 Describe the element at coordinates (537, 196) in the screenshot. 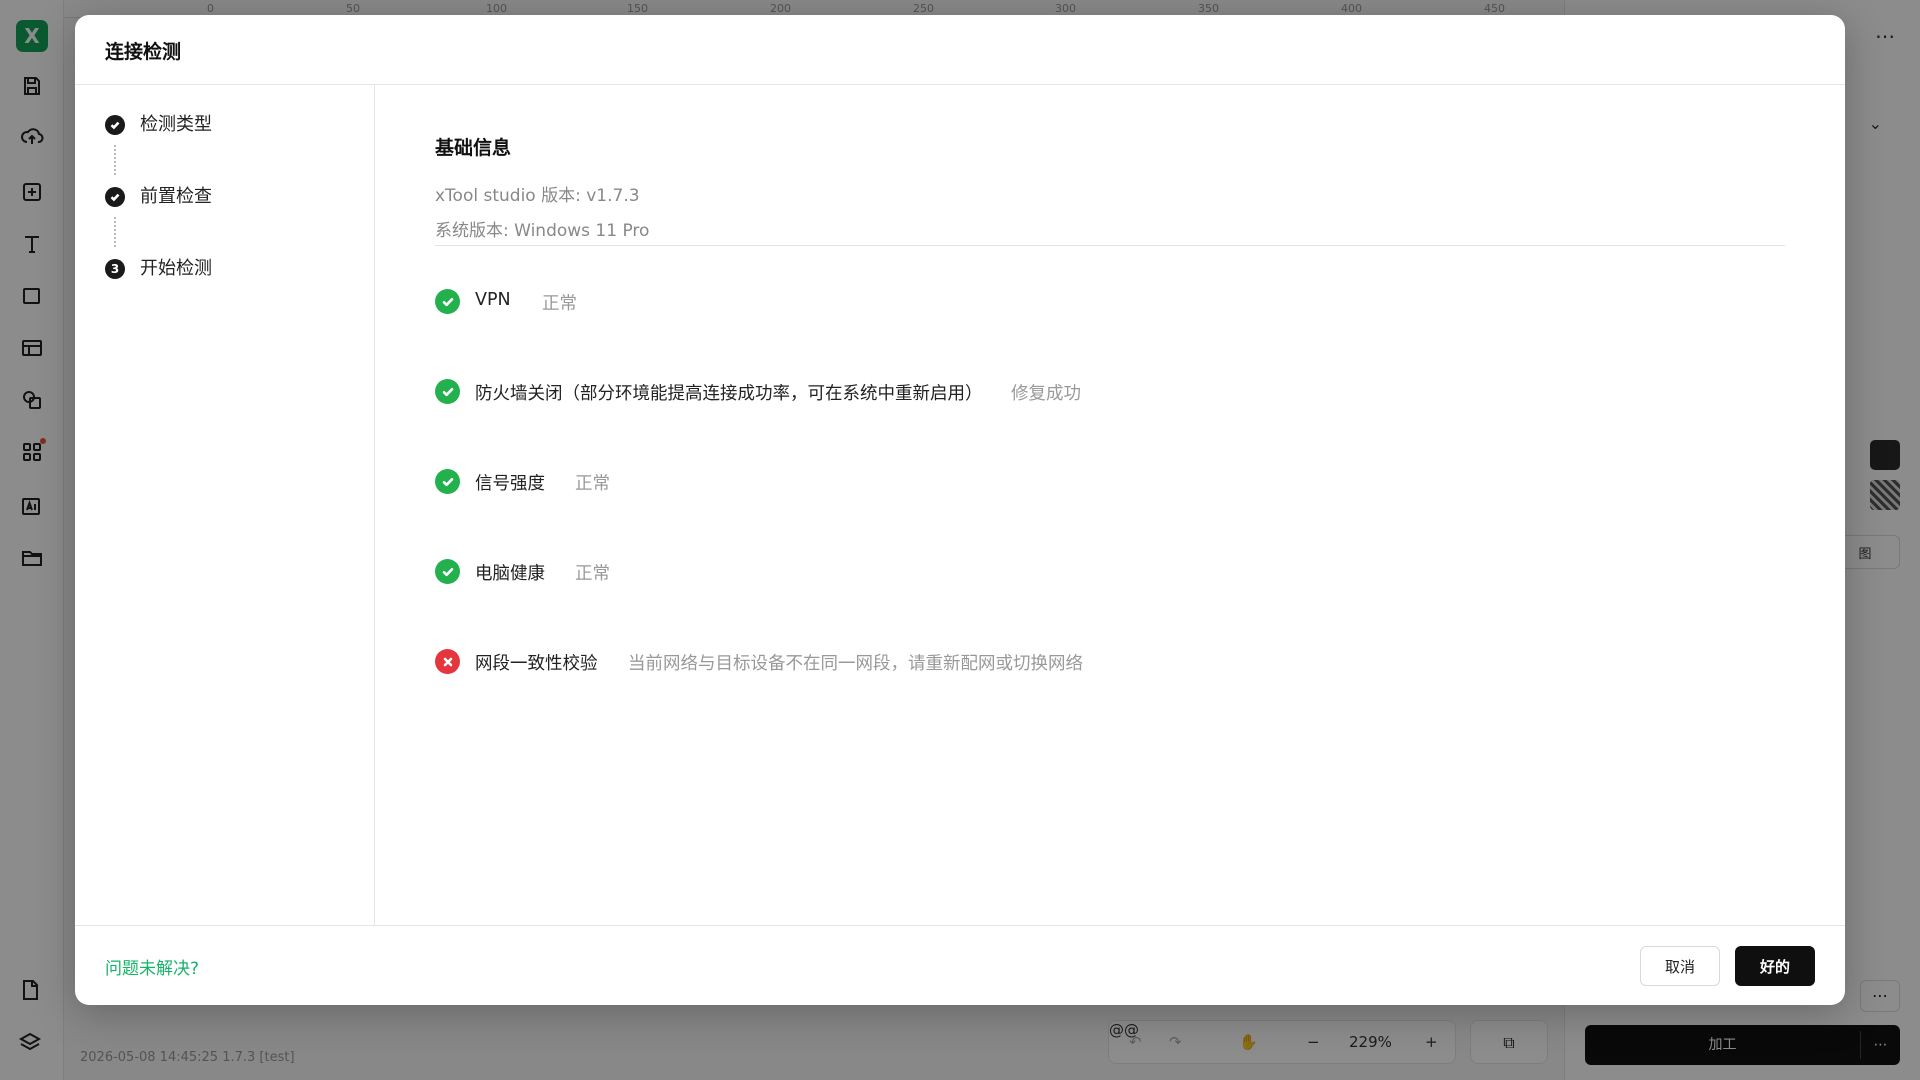

I see `studio-version: xTool studio 版本: v1.7.3` at that location.